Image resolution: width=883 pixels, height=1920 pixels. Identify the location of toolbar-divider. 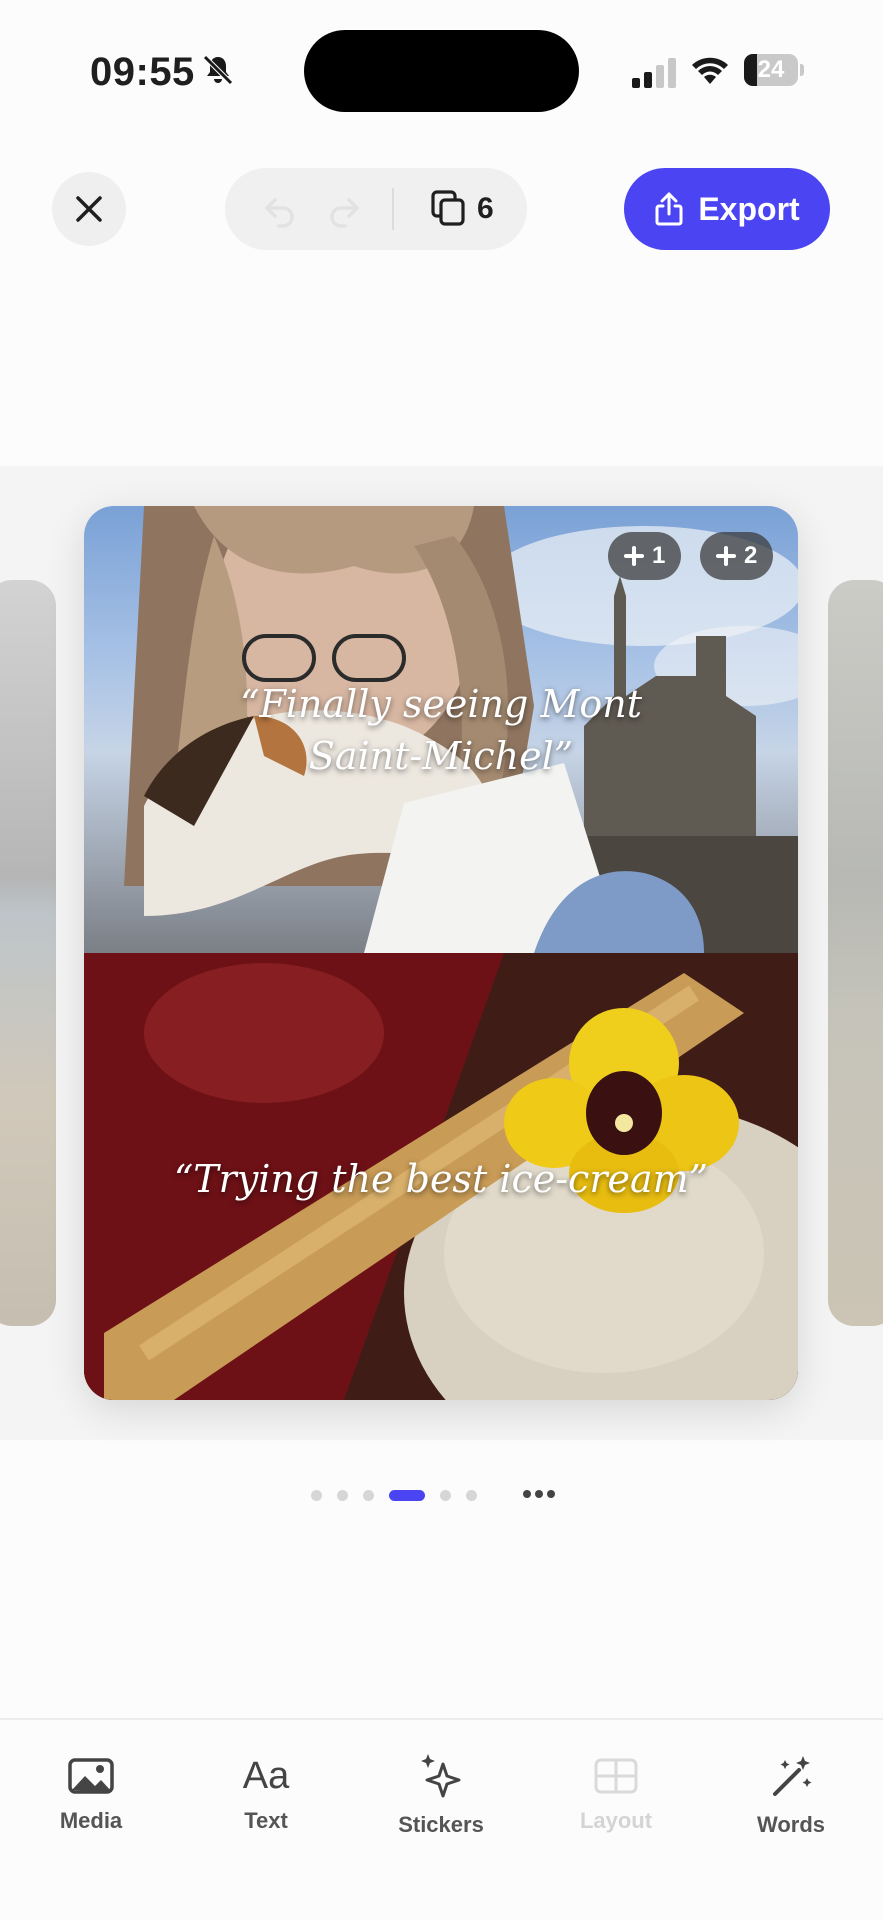
(393, 209).